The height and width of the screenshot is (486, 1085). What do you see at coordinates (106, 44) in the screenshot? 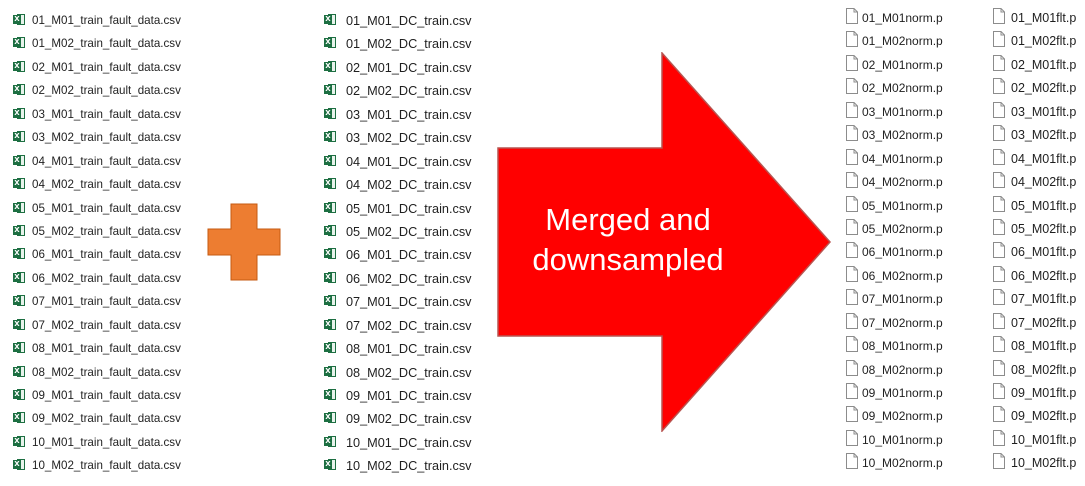
I see `file-name: 01_M02_train_fault_data.csv` at bounding box center [106, 44].